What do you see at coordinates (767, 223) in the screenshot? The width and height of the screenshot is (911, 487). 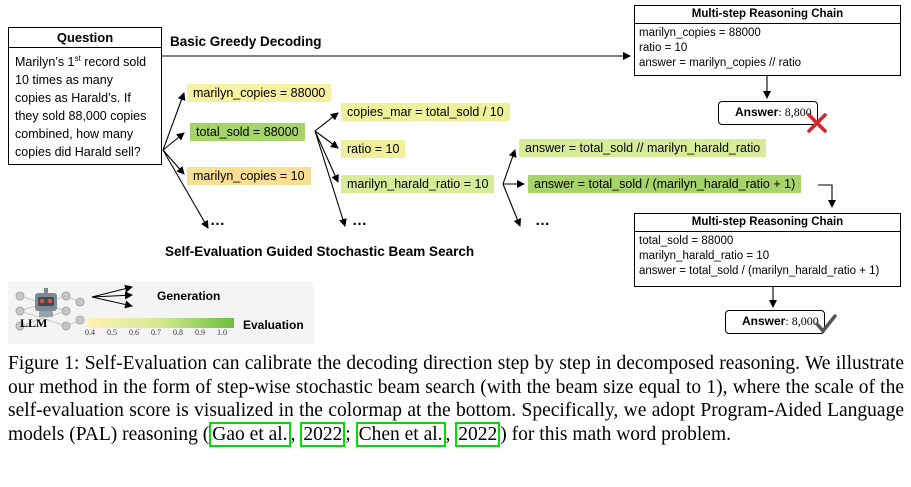 I see `chain-bottom-title: Multi-step Reasoning Chain` at bounding box center [767, 223].